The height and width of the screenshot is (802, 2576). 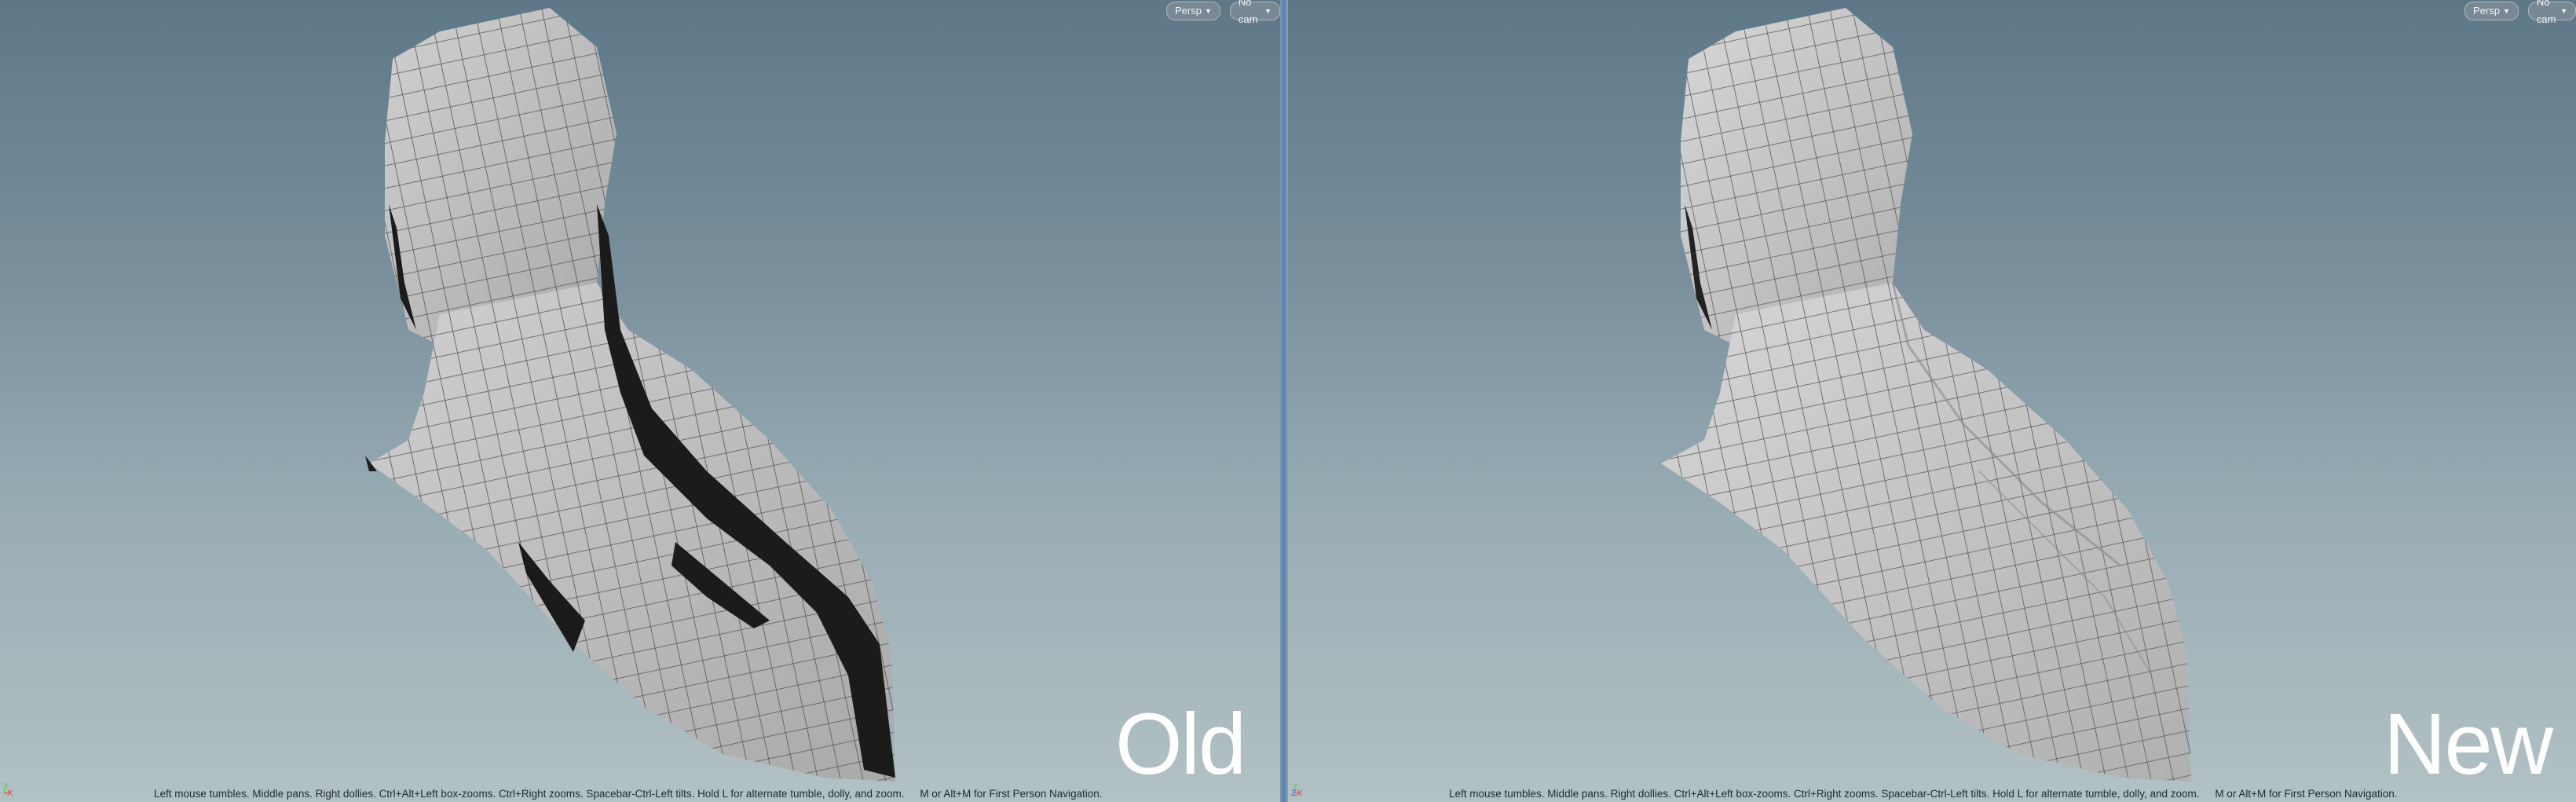 I want to click on overlay-label-new: New, so click(x=2468, y=744).